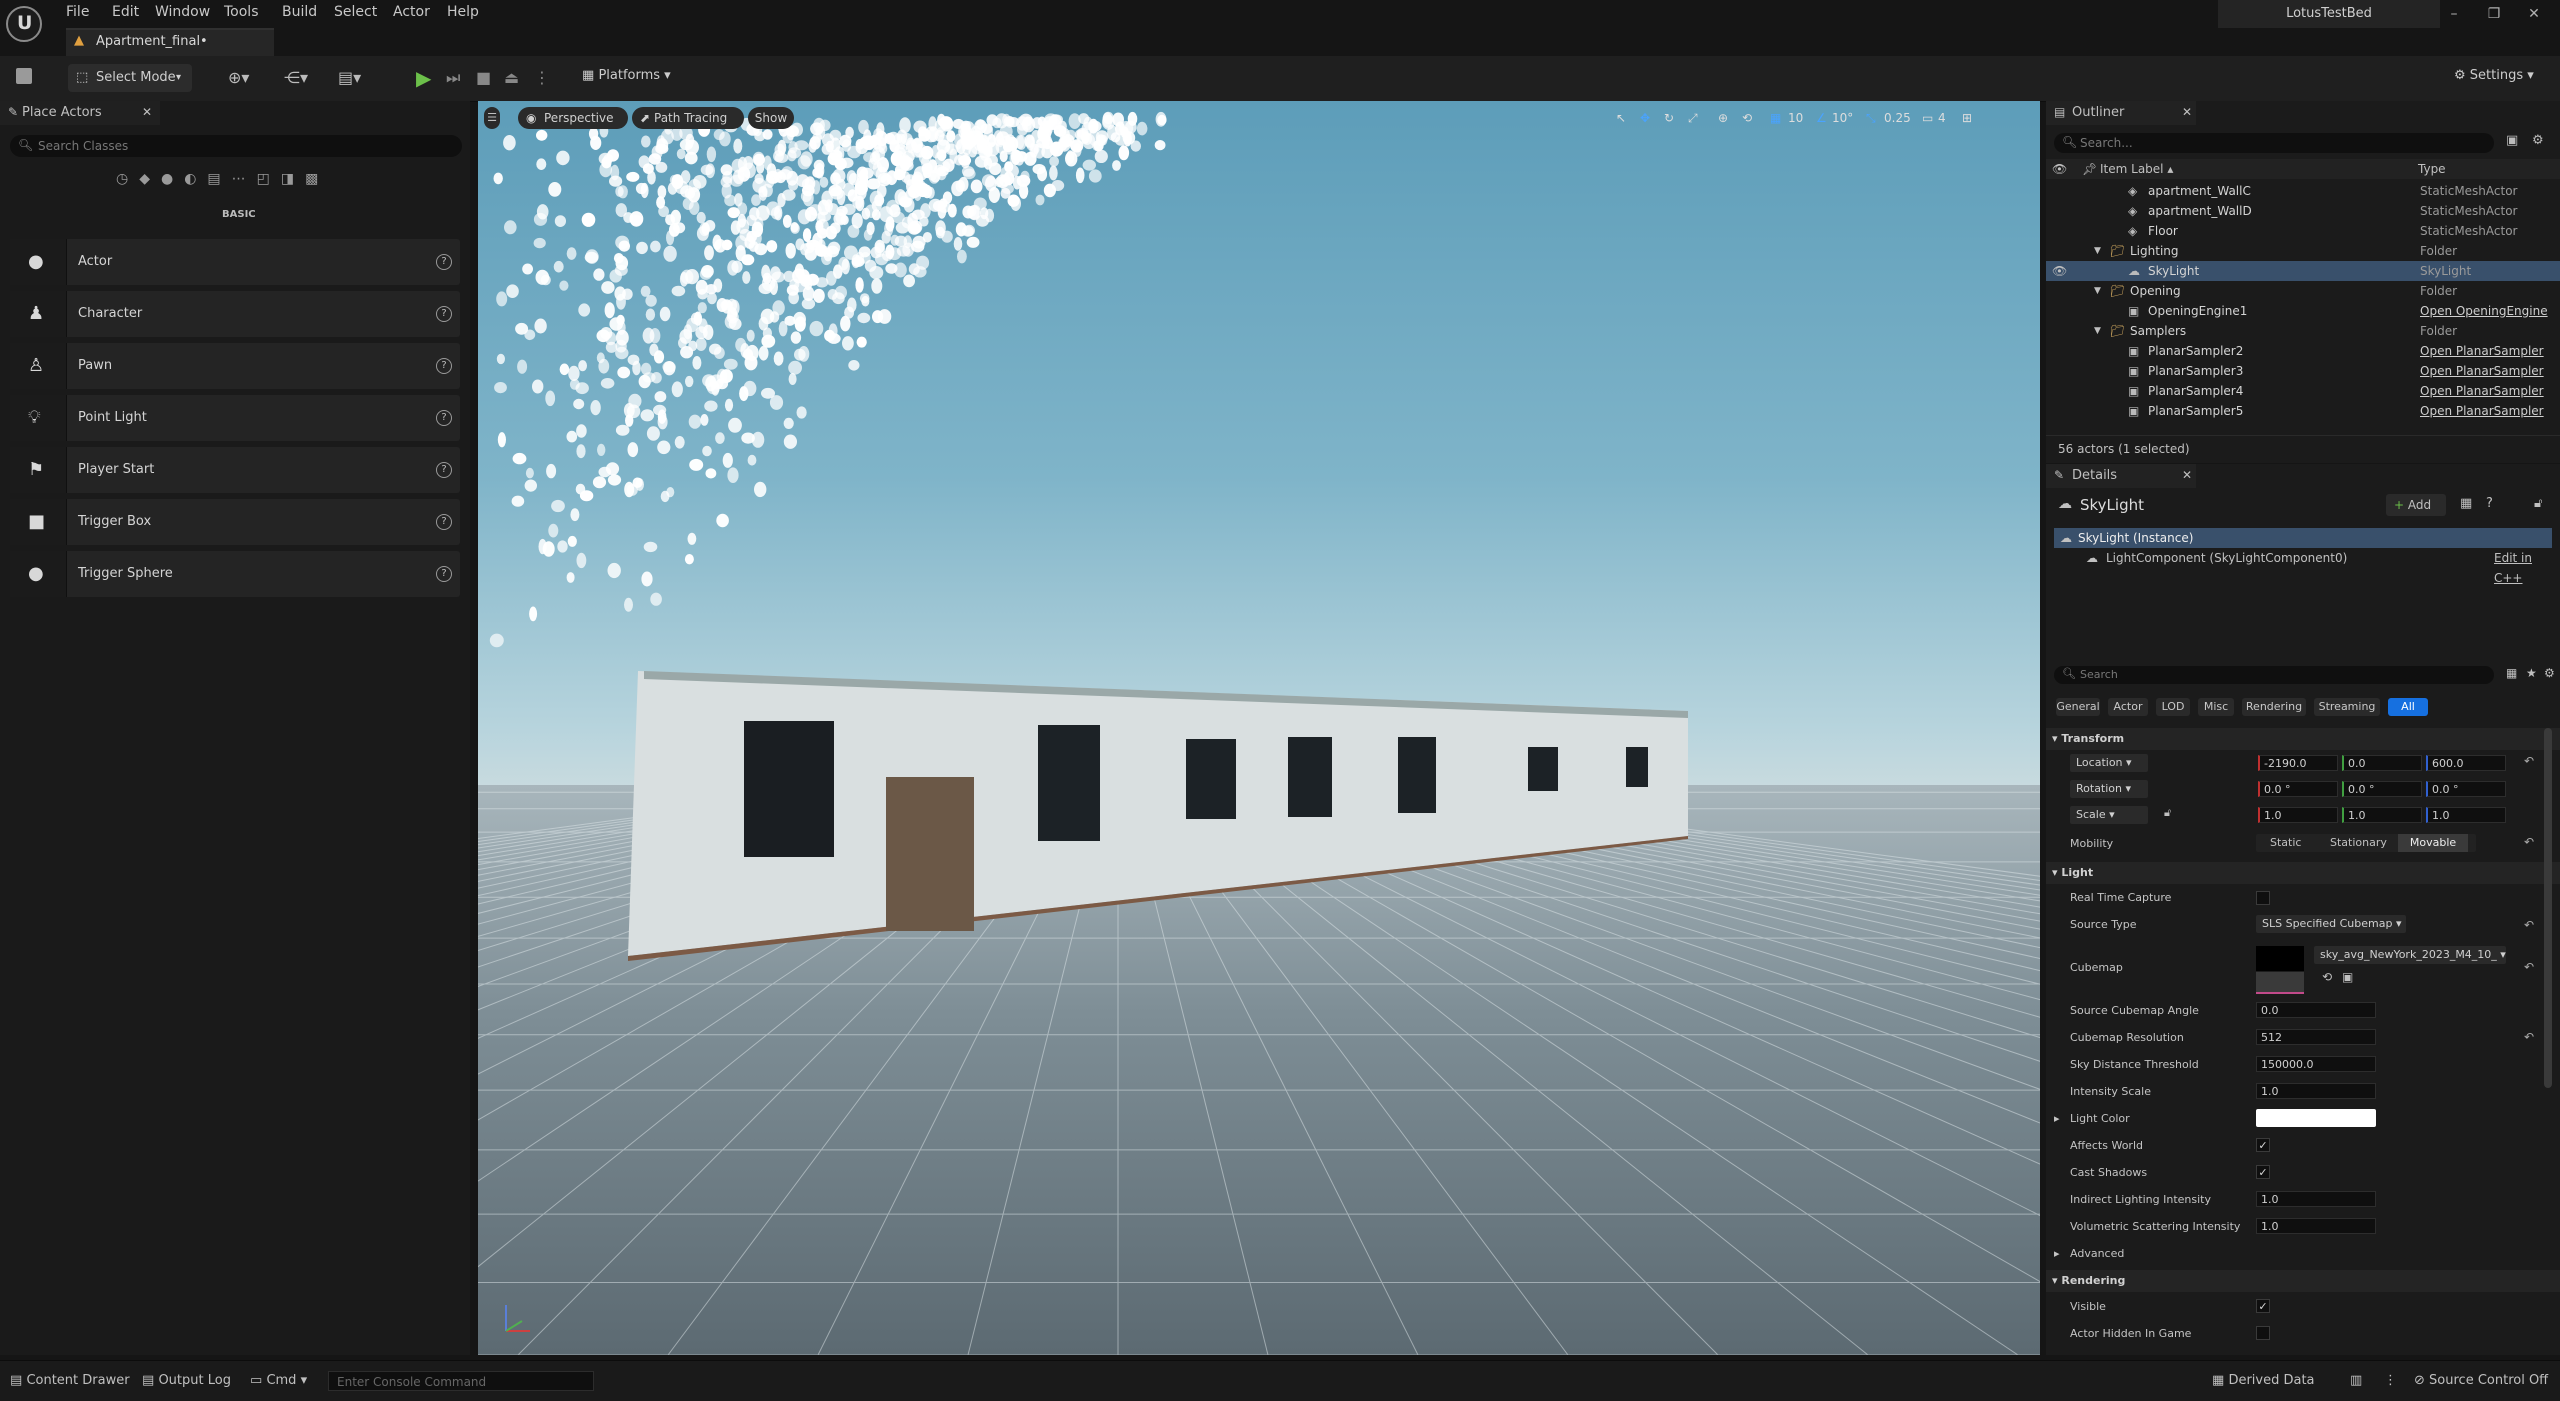 Image resolution: width=2560 pixels, height=1401 pixels. Describe the element at coordinates (2316, 1118) in the screenshot. I see `light-color-swatch` at that location.